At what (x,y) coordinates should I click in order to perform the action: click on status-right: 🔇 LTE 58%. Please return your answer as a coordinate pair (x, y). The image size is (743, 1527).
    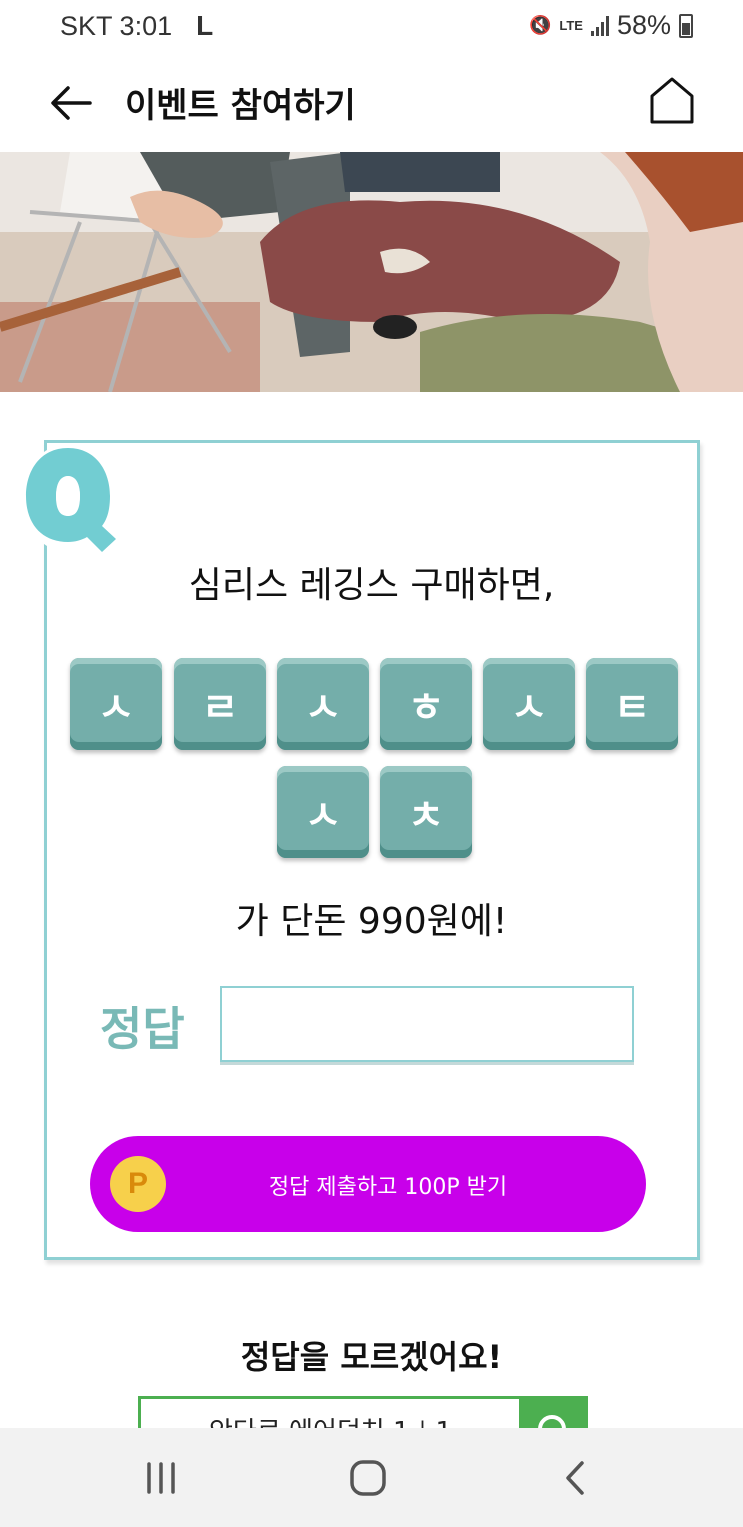
    Looking at the image, I should click on (611, 25).